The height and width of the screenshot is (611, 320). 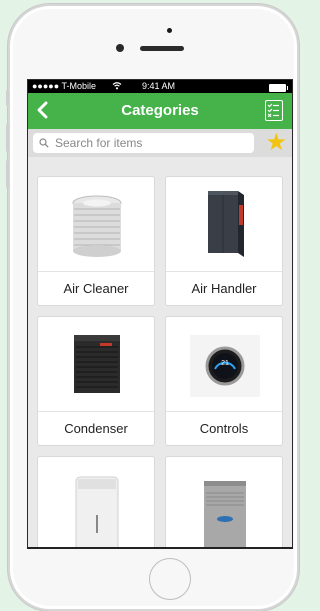 I want to click on dehumidifier-image, so click(x=96, y=502).